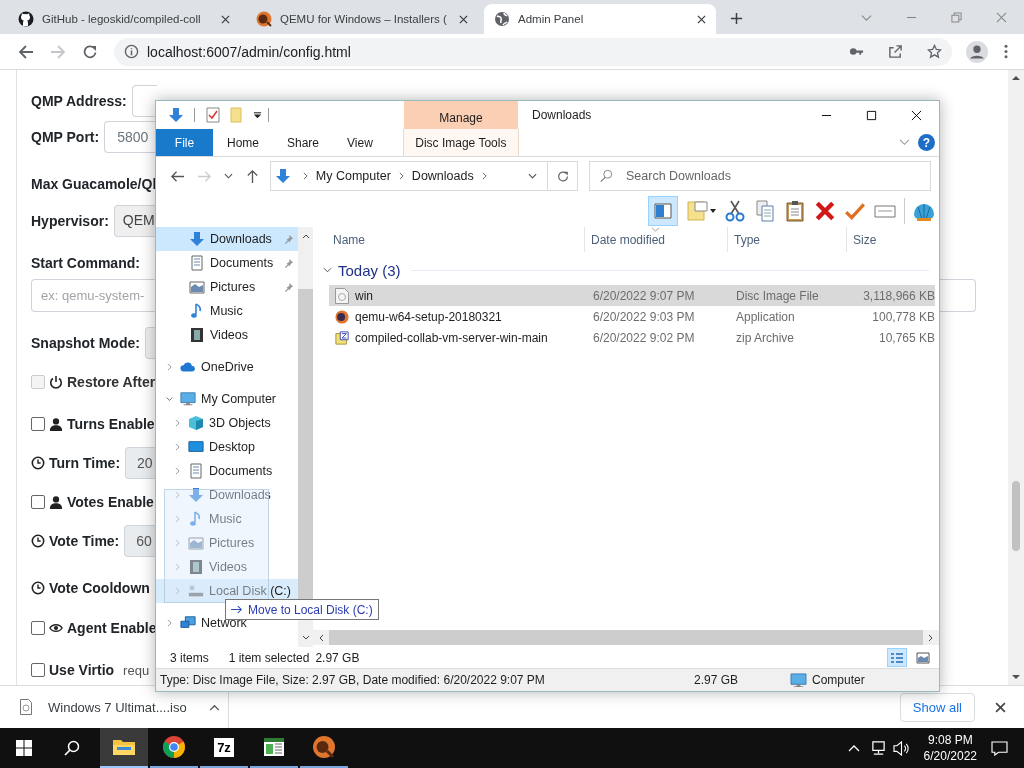 Image resolution: width=1024 pixels, height=768 pixels. Describe the element at coordinates (999, 748) in the screenshot. I see `notification-icon` at that location.